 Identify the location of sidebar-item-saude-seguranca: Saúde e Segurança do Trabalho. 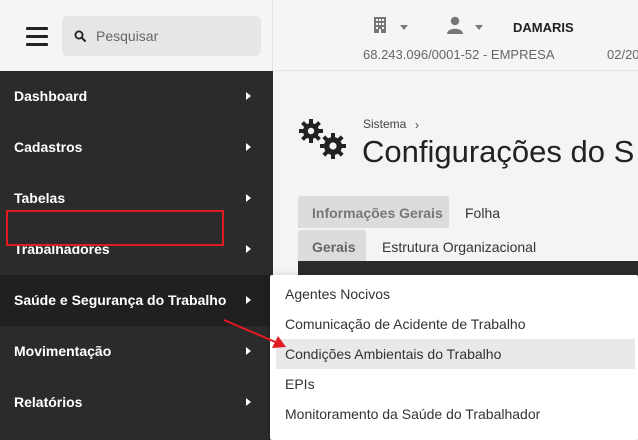
(136, 300).